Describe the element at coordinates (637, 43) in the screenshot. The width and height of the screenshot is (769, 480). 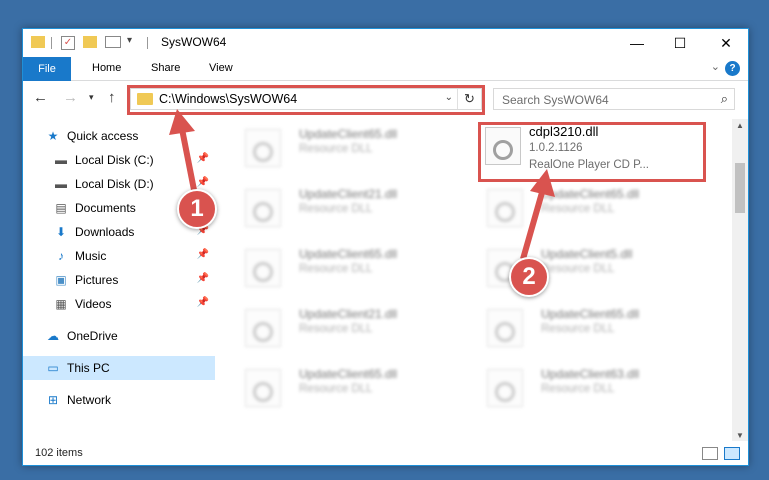
I see `minimize-button: —` at that location.